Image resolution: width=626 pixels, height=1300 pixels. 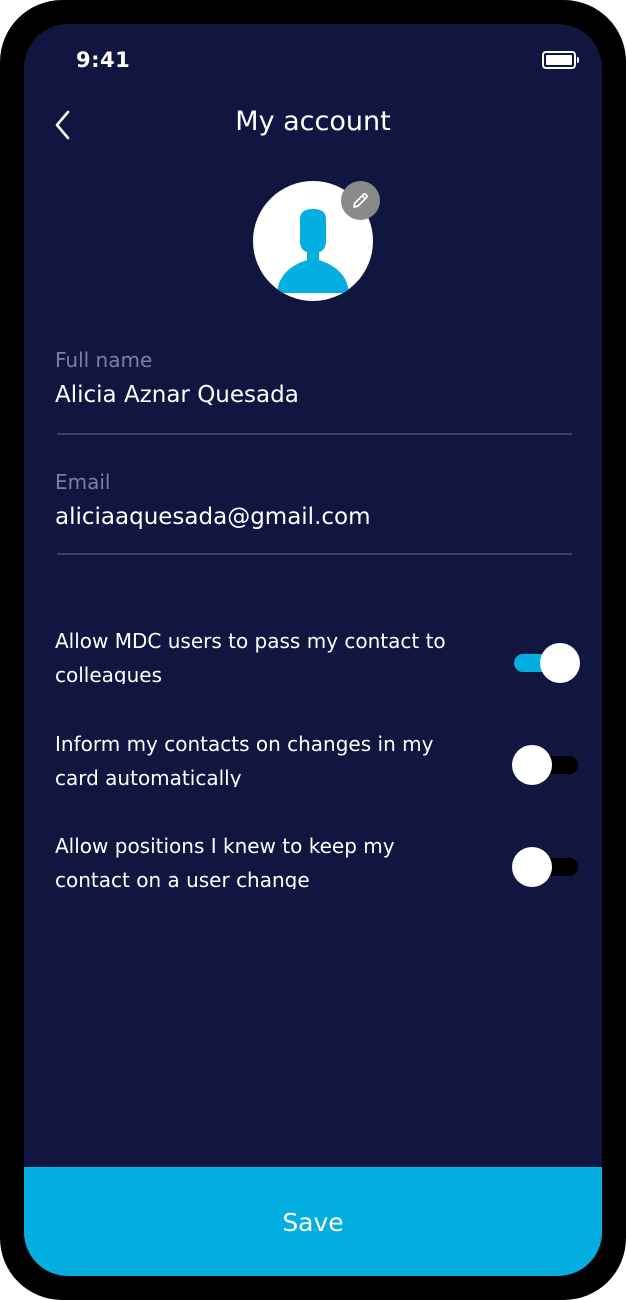 What do you see at coordinates (104, 360) in the screenshot?
I see `full-name-label: Full name` at bounding box center [104, 360].